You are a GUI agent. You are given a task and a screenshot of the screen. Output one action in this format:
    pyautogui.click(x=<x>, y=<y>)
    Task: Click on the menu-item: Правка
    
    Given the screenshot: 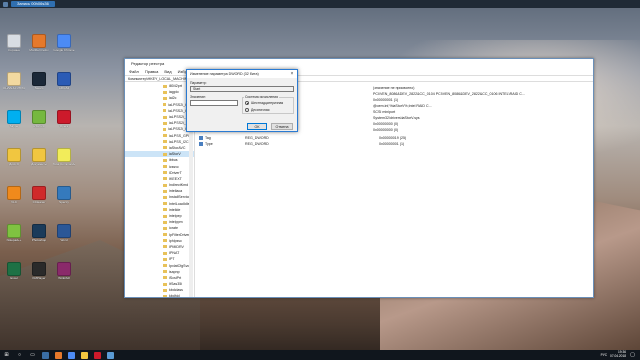 What is the action you would take?
    pyautogui.click(x=152, y=71)
    